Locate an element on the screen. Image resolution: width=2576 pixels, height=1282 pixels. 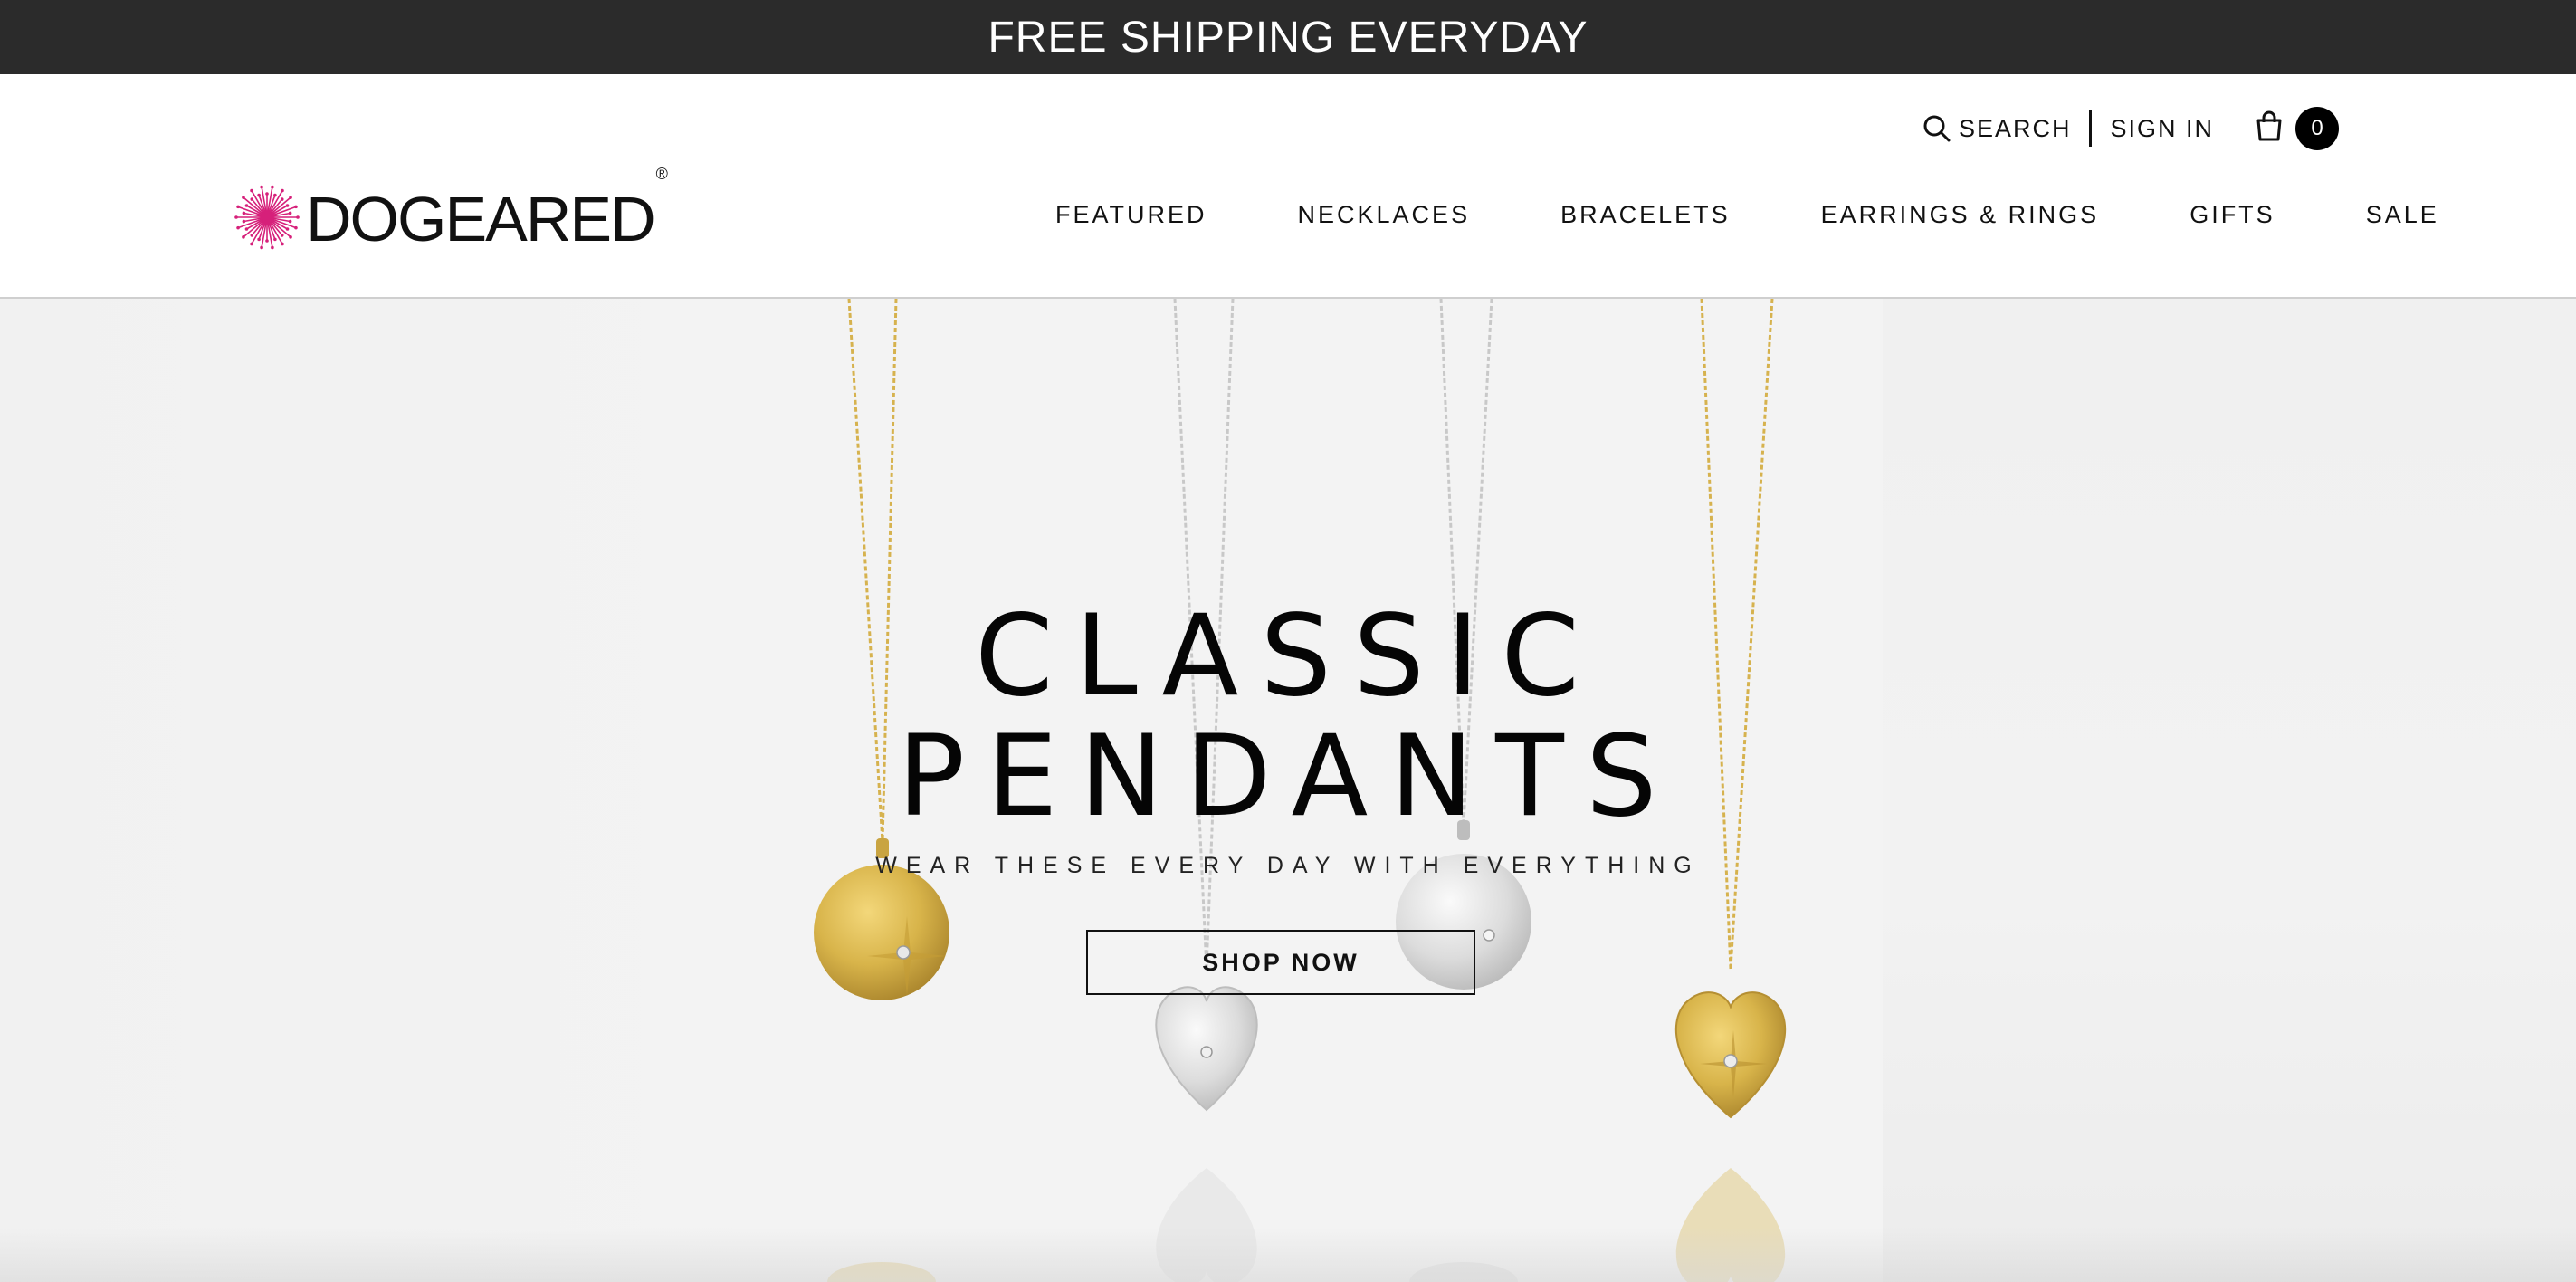
search-icon is located at coordinates (1936, 128).